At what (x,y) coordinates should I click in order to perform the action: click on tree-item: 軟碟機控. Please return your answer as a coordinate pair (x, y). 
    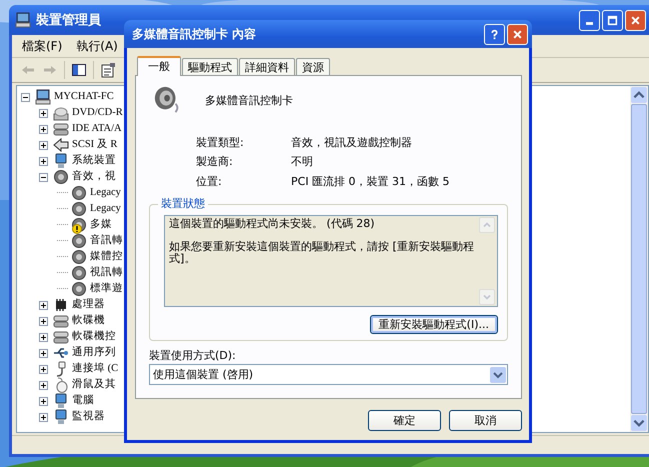
    Looking at the image, I should click on (94, 337).